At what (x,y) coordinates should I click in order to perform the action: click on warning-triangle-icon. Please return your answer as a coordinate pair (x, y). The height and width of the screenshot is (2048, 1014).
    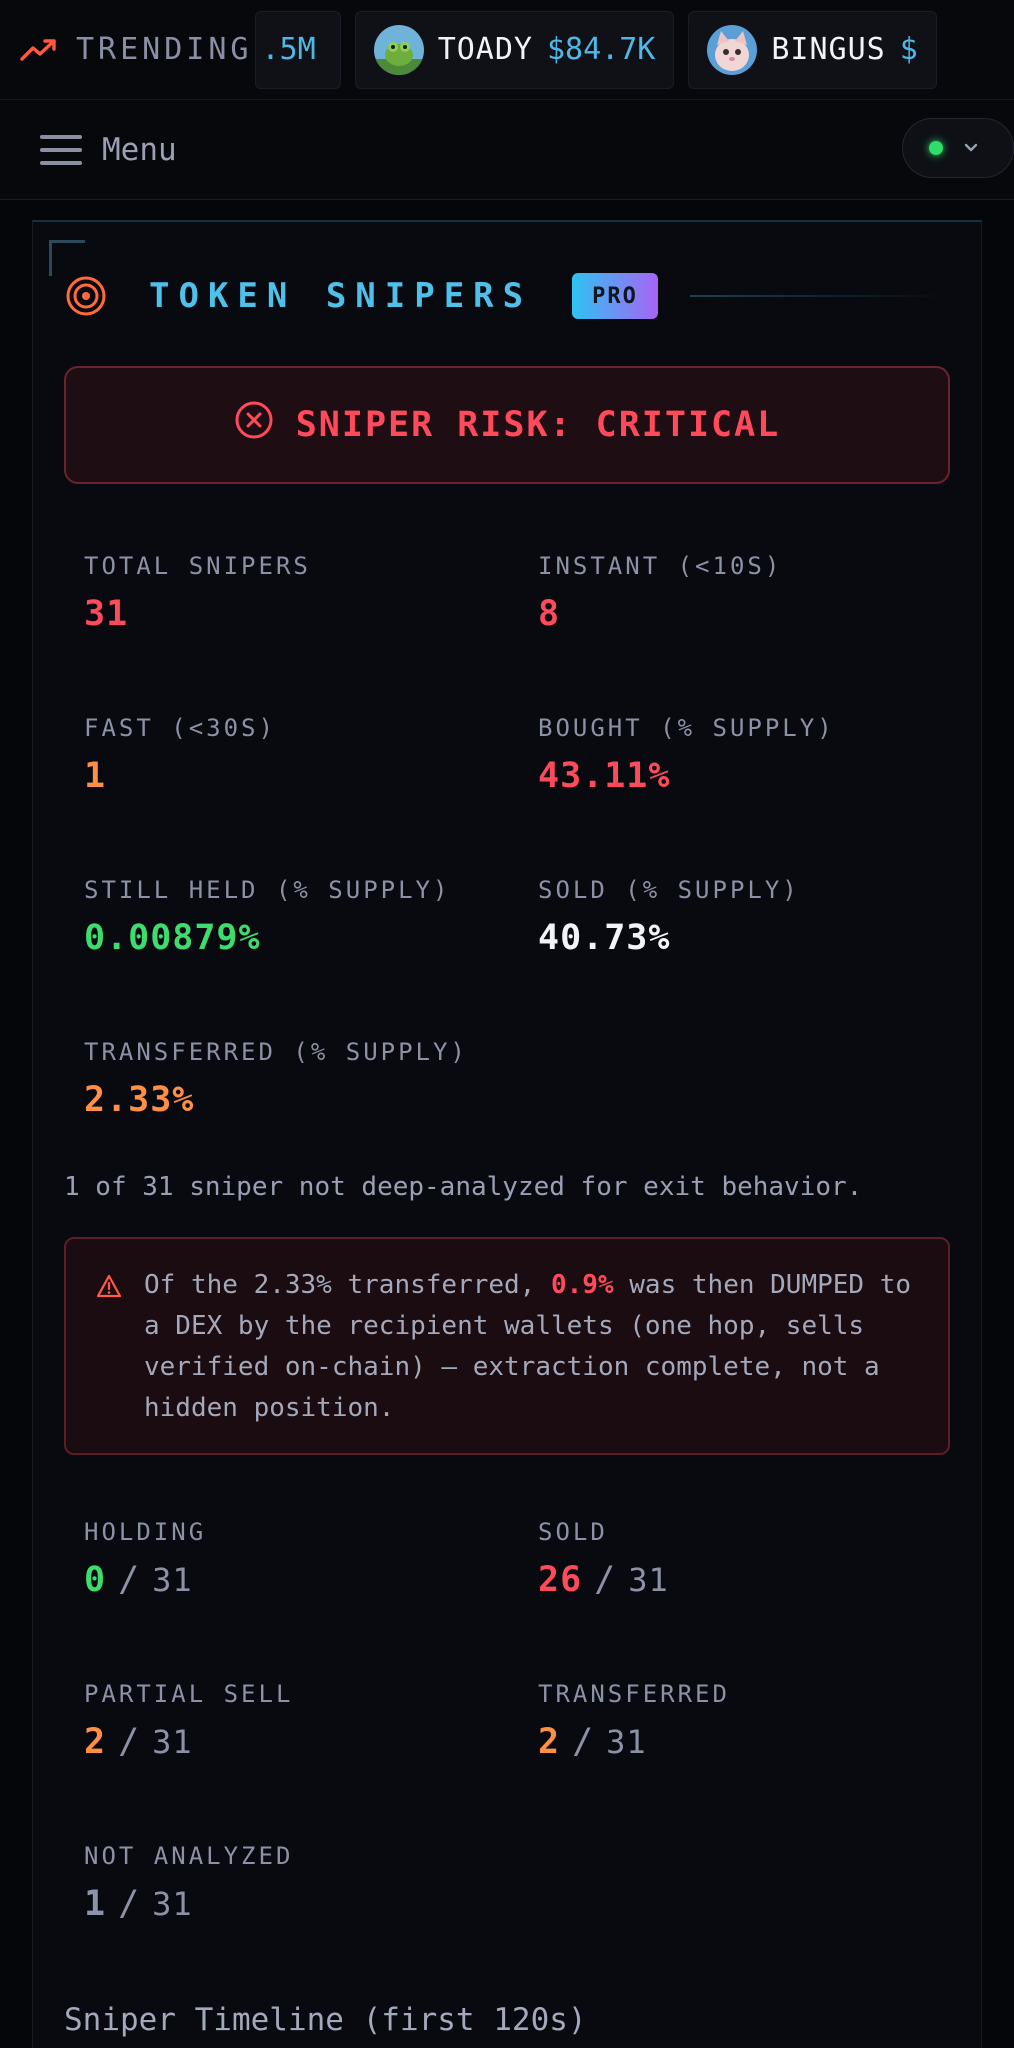
    Looking at the image, I should click on (109, 1286).